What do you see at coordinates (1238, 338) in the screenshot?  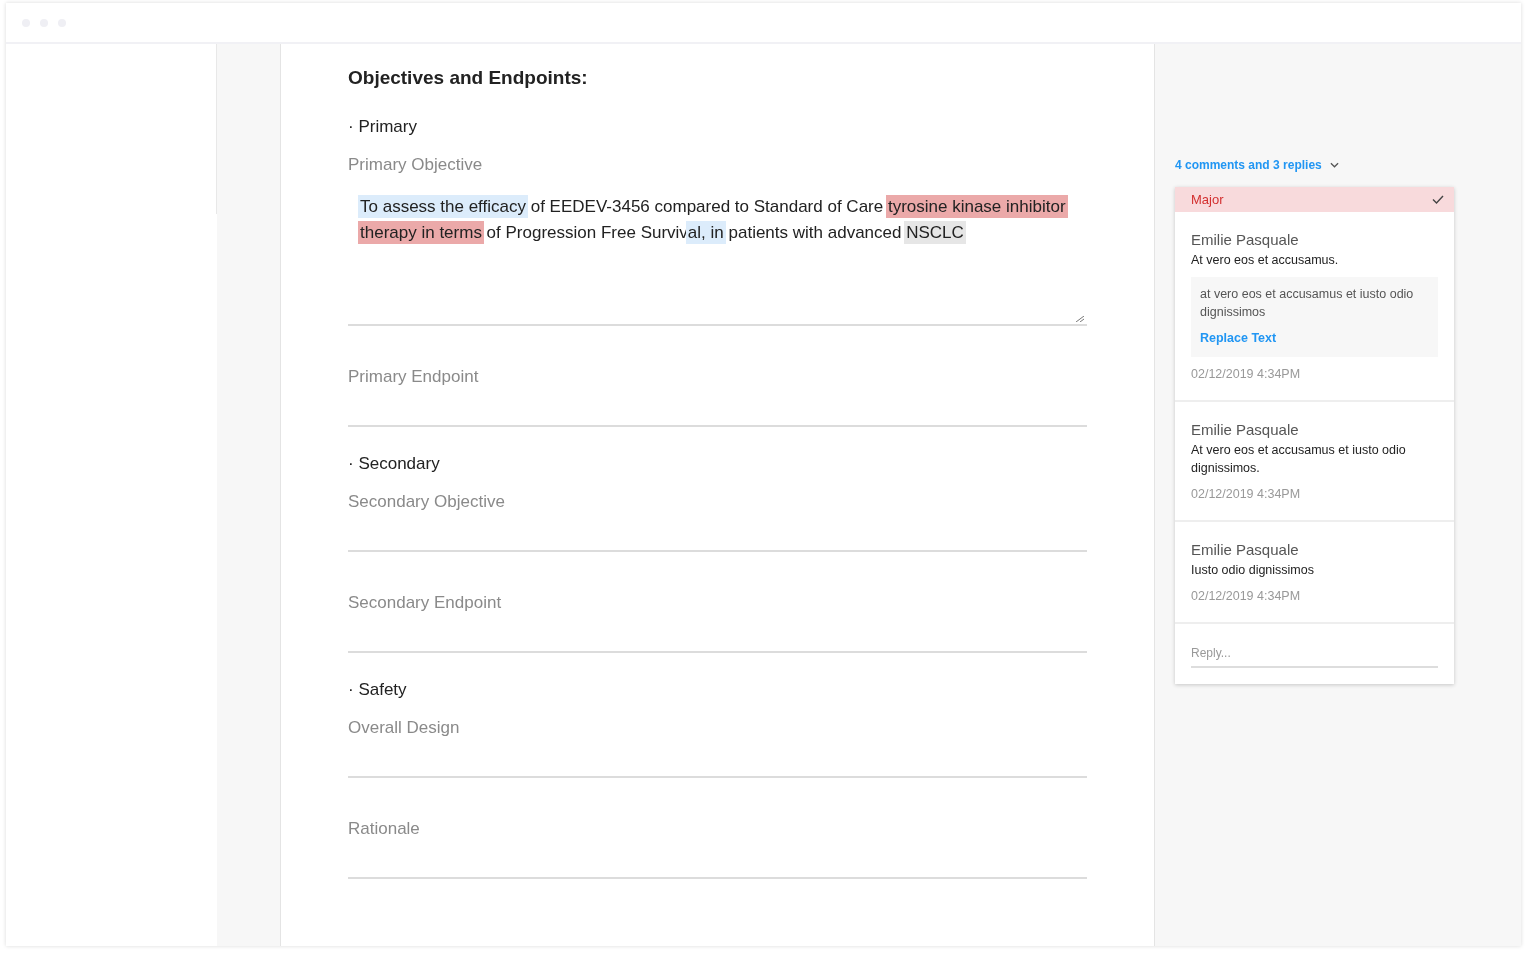 I see `replace-text-link: Replace Text` at bounding box center [1238, 338].